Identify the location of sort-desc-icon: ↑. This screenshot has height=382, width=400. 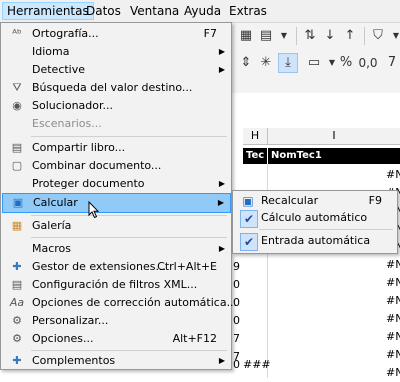
(350, 36).